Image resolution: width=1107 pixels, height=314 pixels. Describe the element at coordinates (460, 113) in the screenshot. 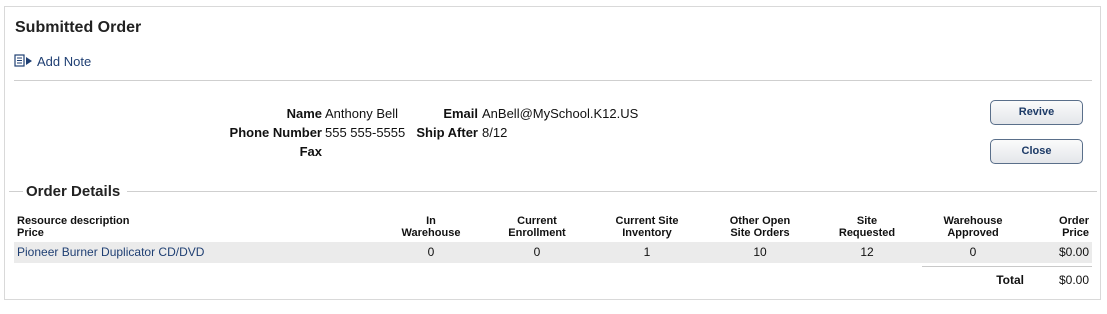

I see `email-label: Email` at that location.